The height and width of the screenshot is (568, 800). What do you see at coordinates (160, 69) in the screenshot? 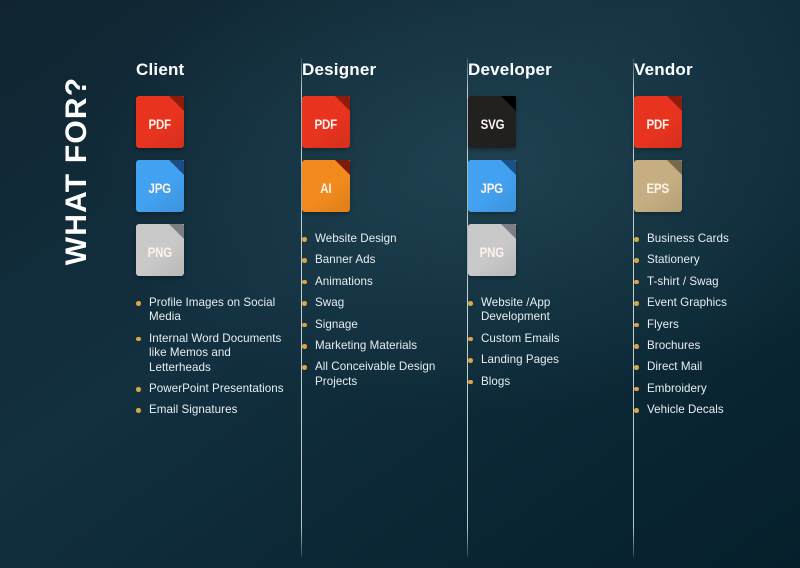
I see `column-title: Client` at bounding box center [160, 69].